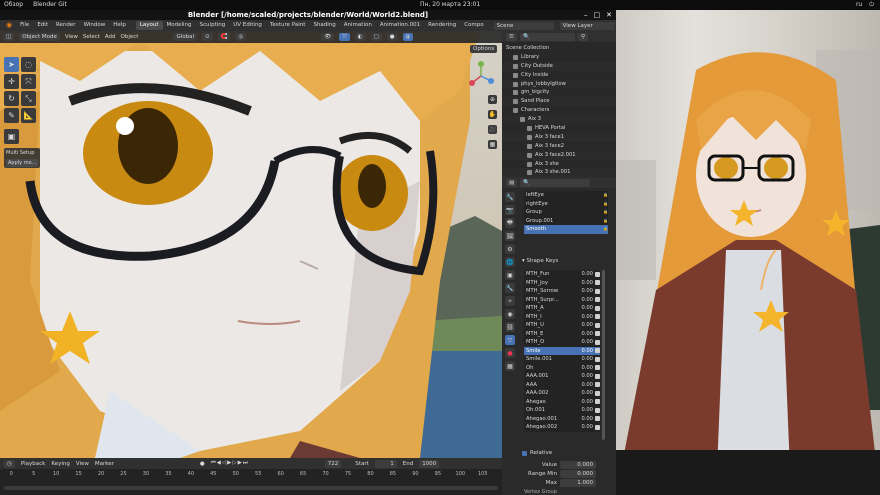 Image resolution: width=880 pixels, height=495 pixels. I want to click on tab-layout: Layout, so click(149, 25).